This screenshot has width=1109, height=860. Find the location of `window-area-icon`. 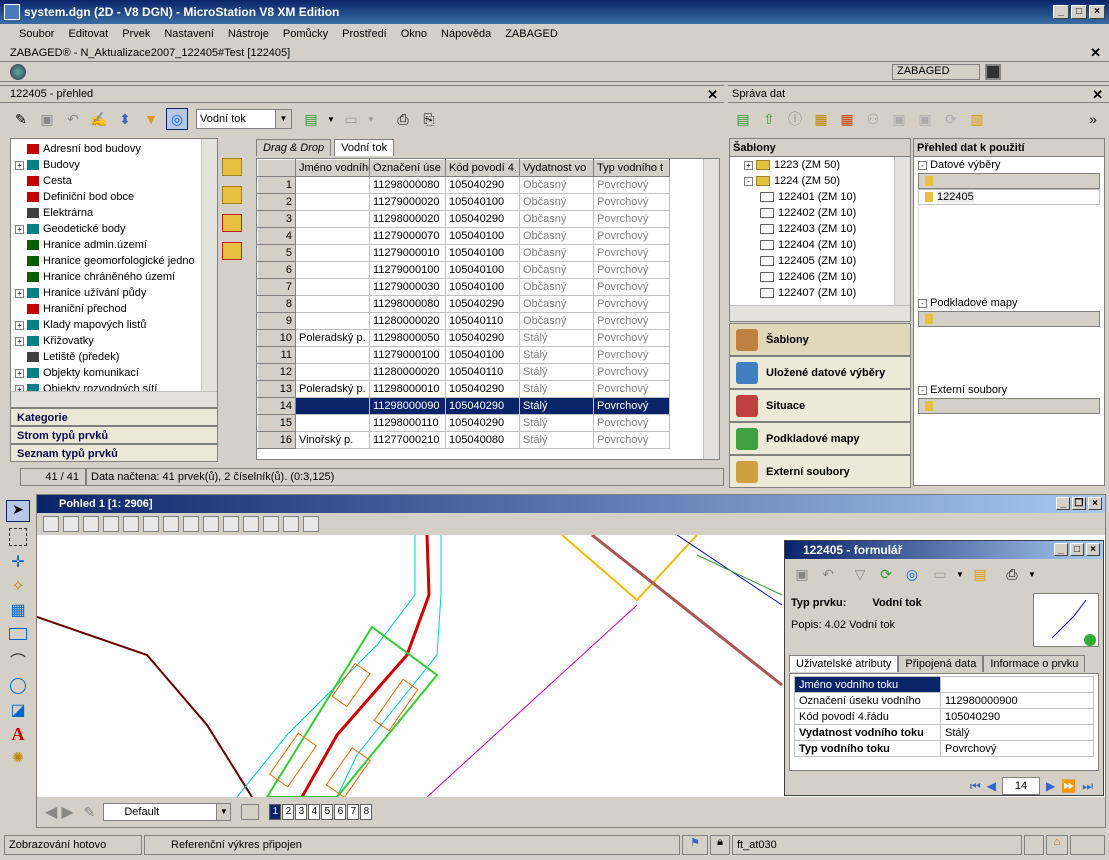

window-area-icon is located at coordinates (131, 524).